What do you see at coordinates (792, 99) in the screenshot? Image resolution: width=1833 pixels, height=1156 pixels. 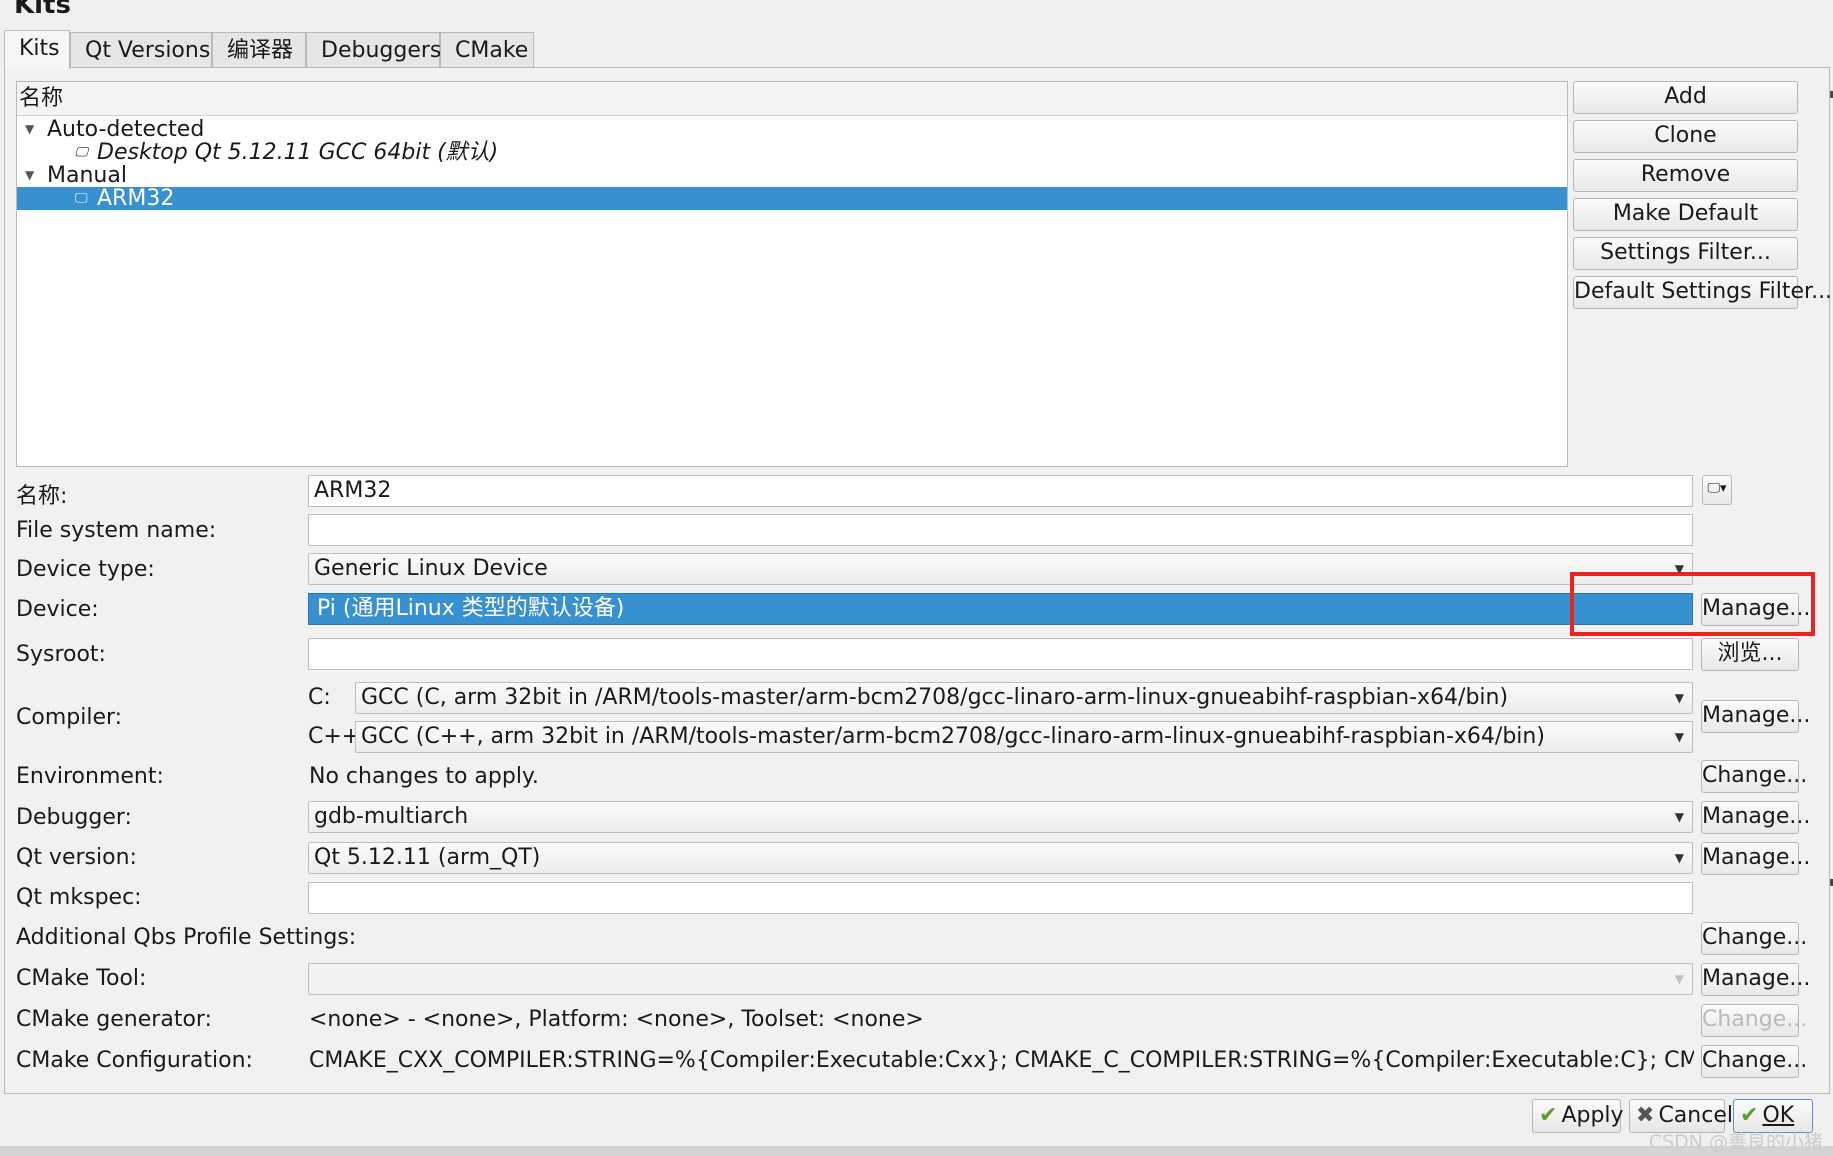 I see `tree-header-name: 名称` at bounding box center [792, 99].